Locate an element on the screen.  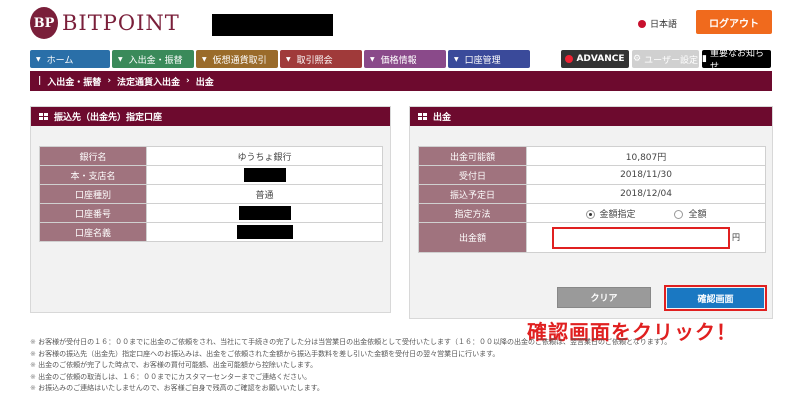
table-row: 銀行名 ゆうちょ銀行 is located at coordinates (211, 156).